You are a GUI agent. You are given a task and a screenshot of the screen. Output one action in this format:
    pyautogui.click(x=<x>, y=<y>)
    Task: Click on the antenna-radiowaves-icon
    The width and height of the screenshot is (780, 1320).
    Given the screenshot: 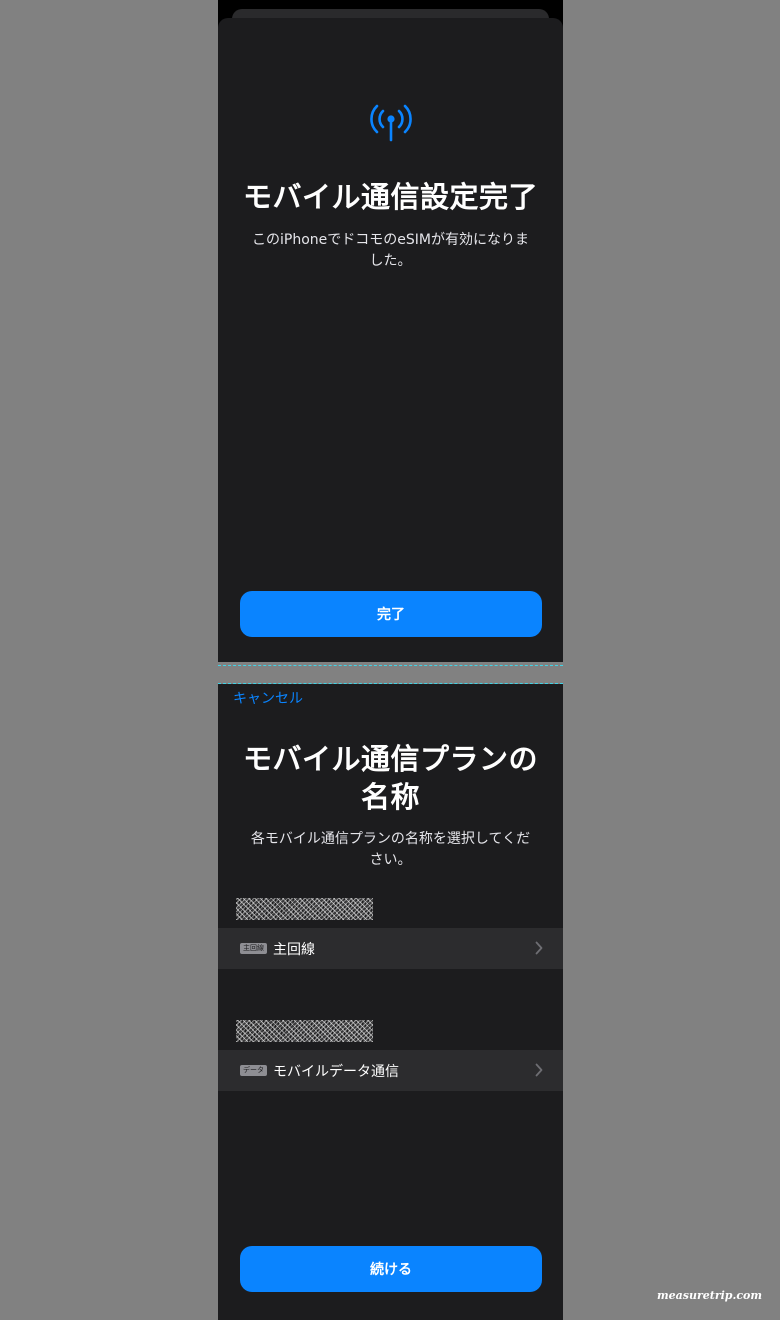 What is the action you would take?
    pyautogui.click(x=391, y=123)
    